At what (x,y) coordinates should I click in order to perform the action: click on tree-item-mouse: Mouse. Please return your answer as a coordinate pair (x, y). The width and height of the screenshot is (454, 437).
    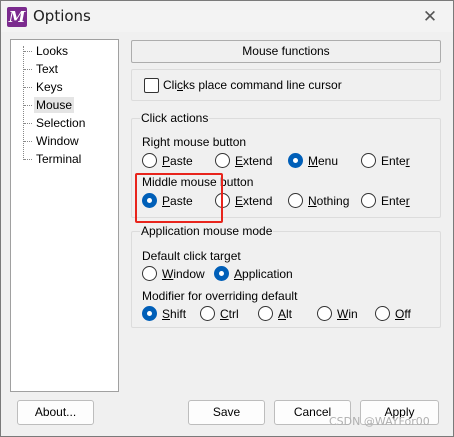
    Looking at the image, I should click on (64, 105).